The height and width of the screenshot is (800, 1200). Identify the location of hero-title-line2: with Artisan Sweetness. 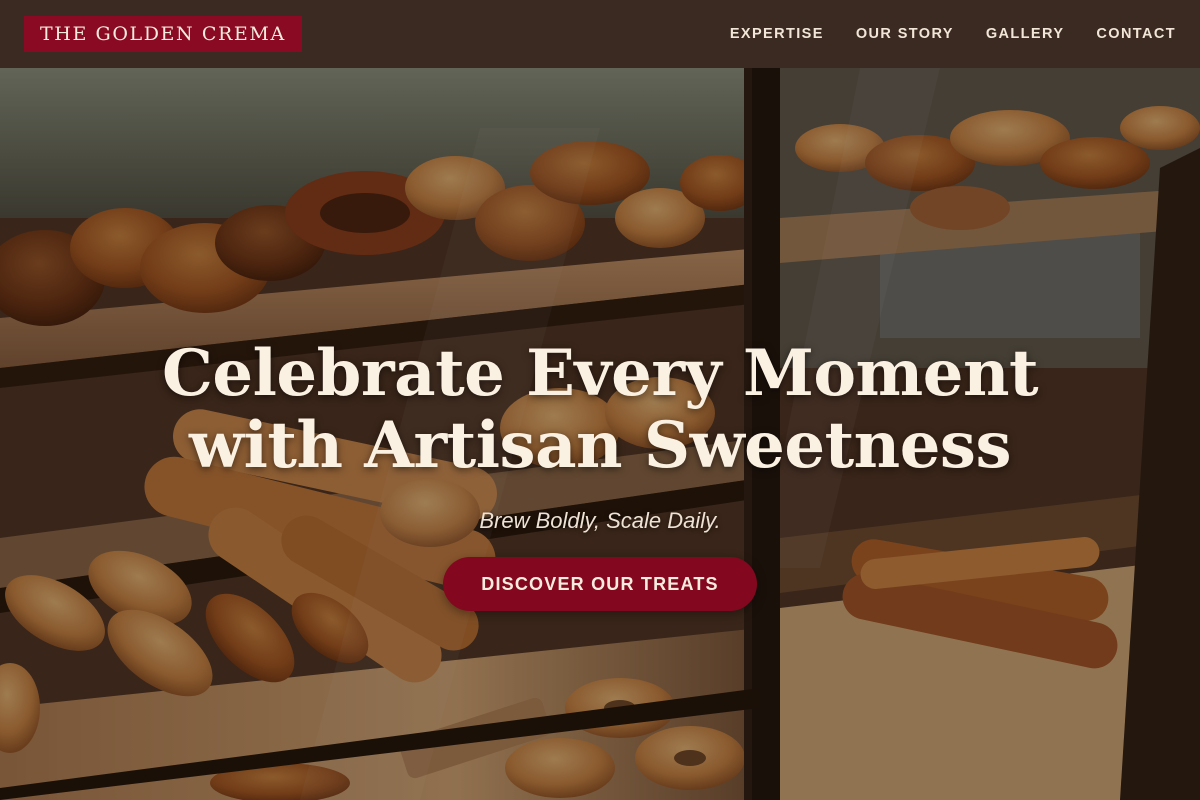
(600, 445).